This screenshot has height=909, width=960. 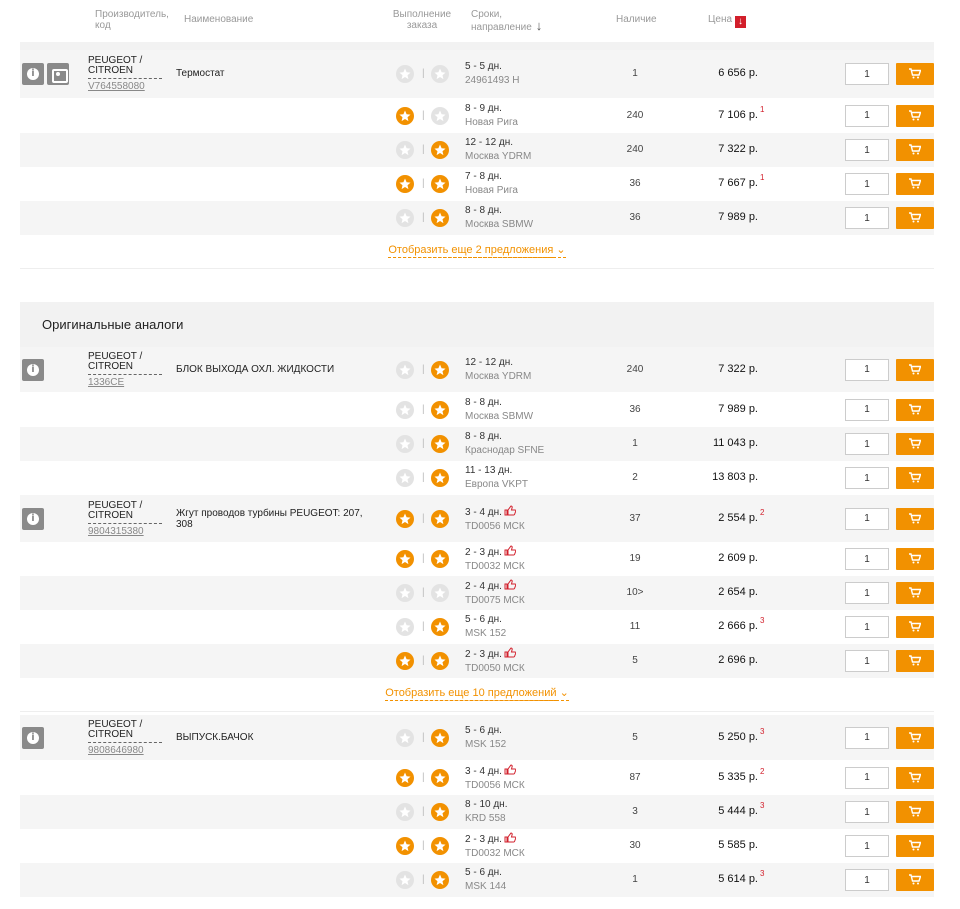 What do you see at coordinates (738, 879) in the screenshot?
I see `price-value: 5 614 р.` at bounding box center [738, 879].